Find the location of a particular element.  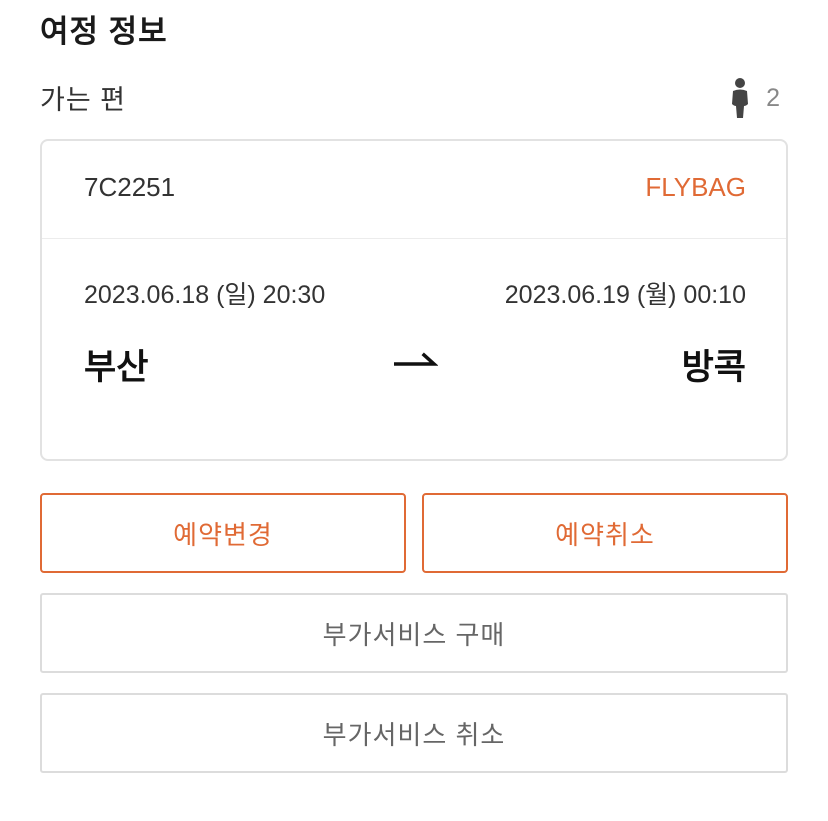

section-title: 여정 정보 is located at coordinates (104, 31).